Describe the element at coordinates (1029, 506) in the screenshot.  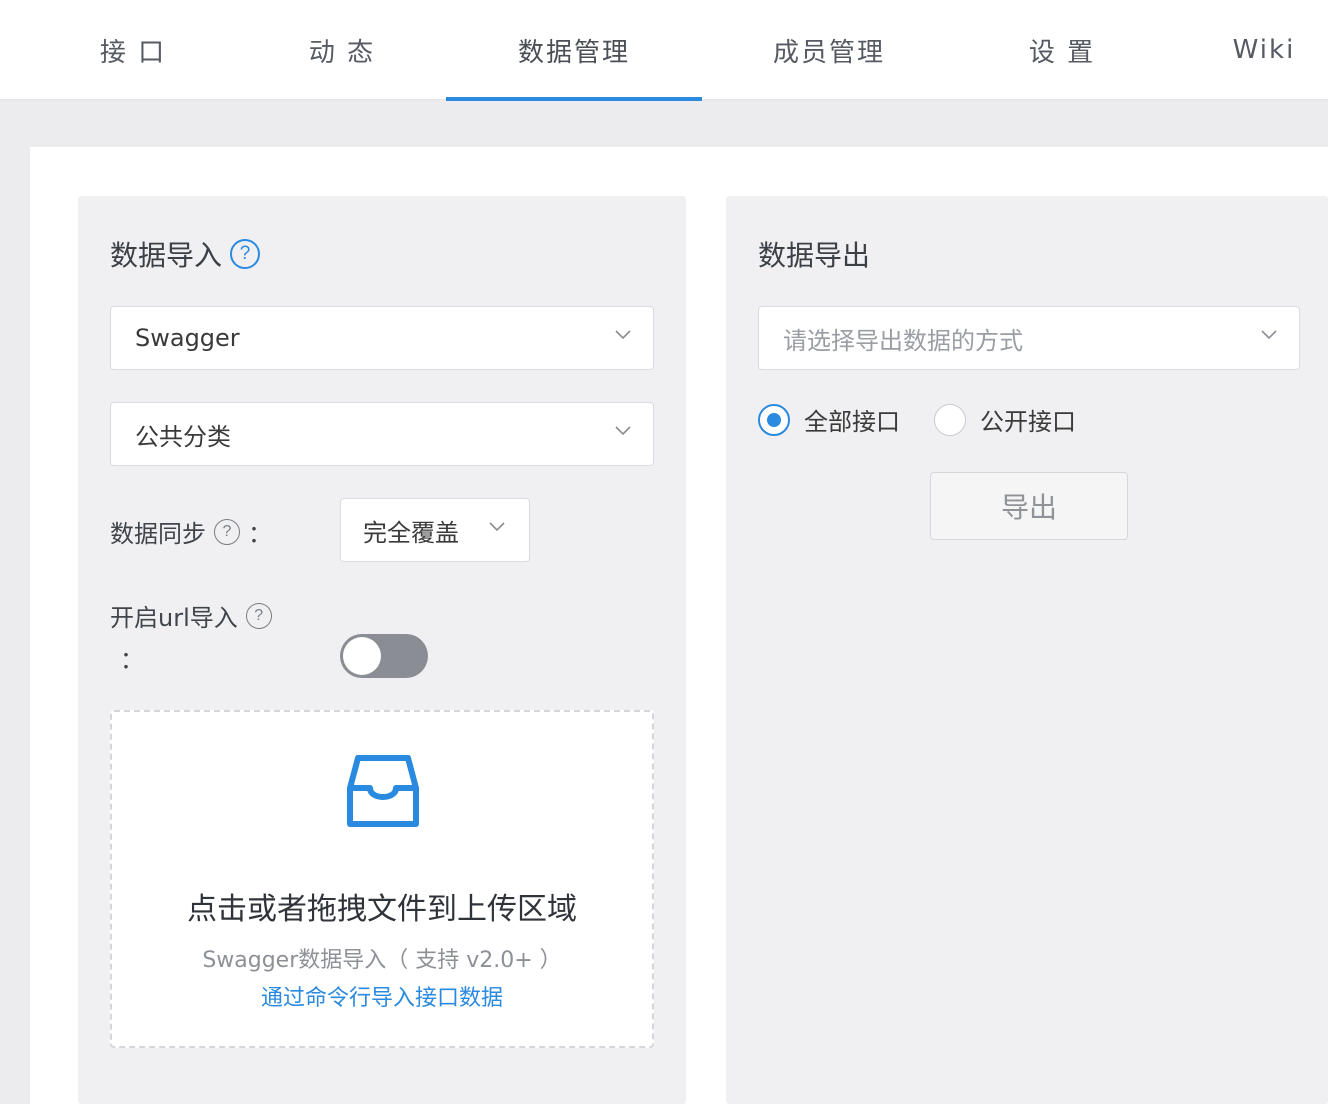
I see `export-button: 导出` at that location.